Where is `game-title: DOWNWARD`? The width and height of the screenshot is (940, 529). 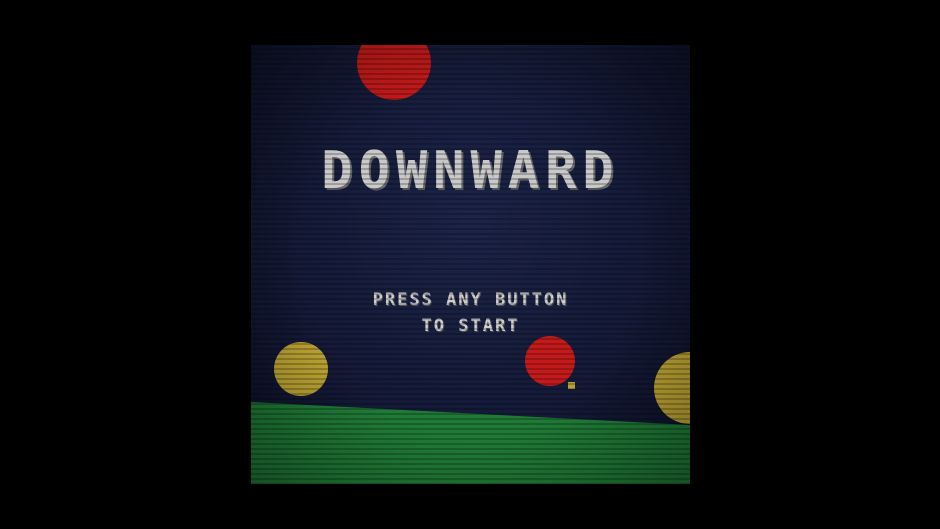 game-title: DOWNWARD is located at coordinates (470, 171).